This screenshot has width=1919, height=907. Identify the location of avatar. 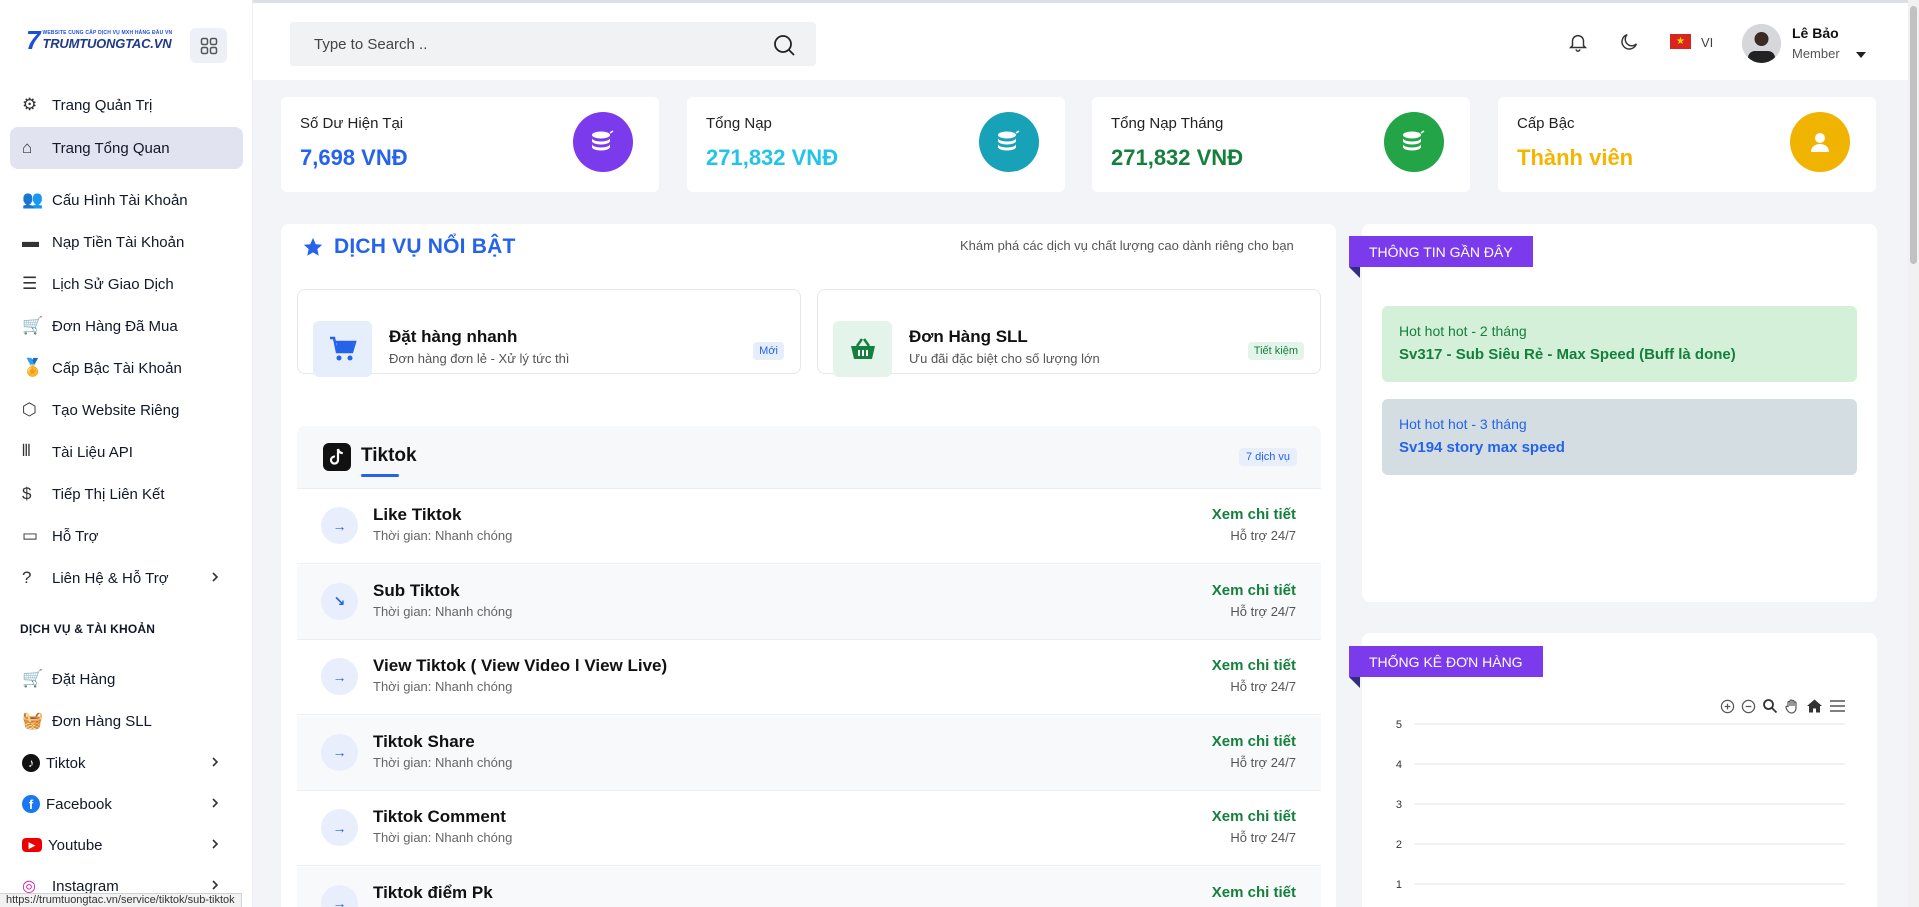
(1761, 43).